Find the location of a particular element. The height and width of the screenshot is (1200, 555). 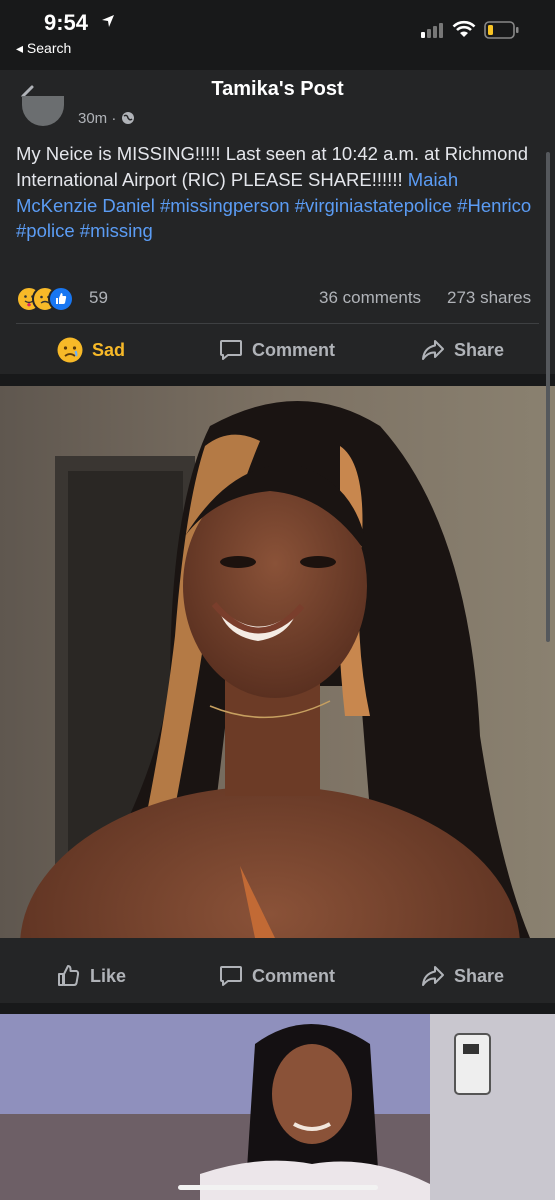

home-indicator is located at coordinates (278, 1187).